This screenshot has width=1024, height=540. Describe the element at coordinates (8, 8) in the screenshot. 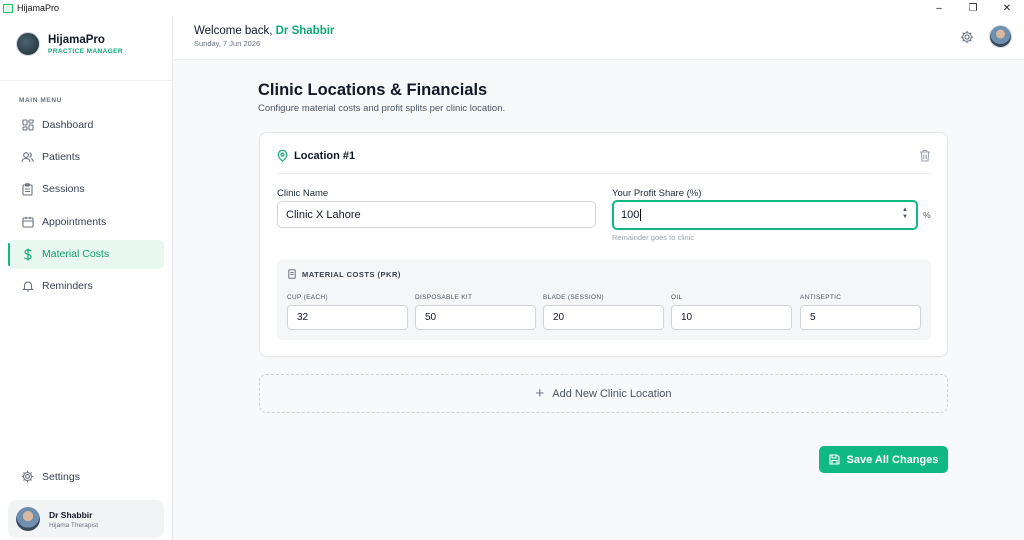

I see `app-icon` at that location.